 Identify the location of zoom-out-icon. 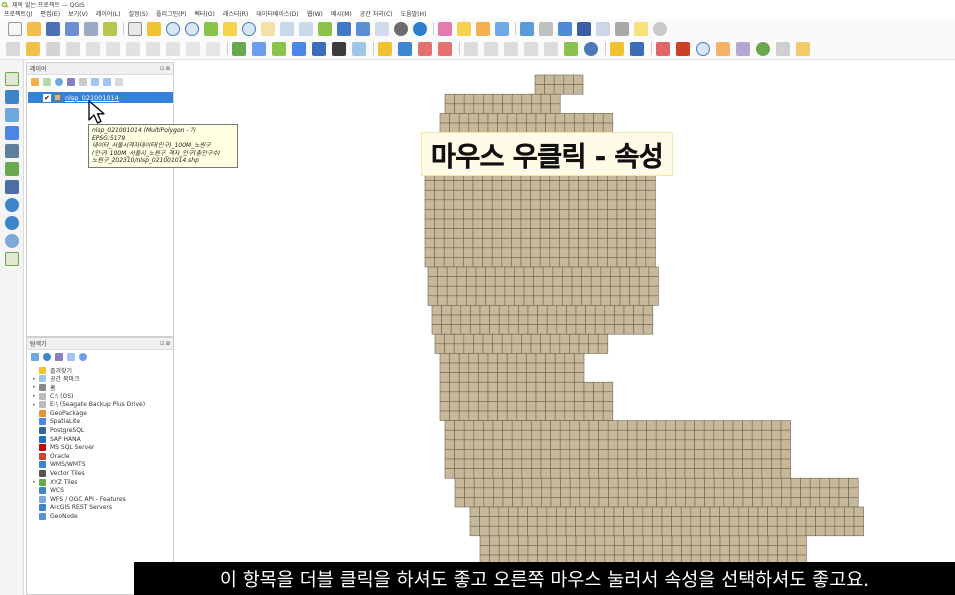
(192, 28).